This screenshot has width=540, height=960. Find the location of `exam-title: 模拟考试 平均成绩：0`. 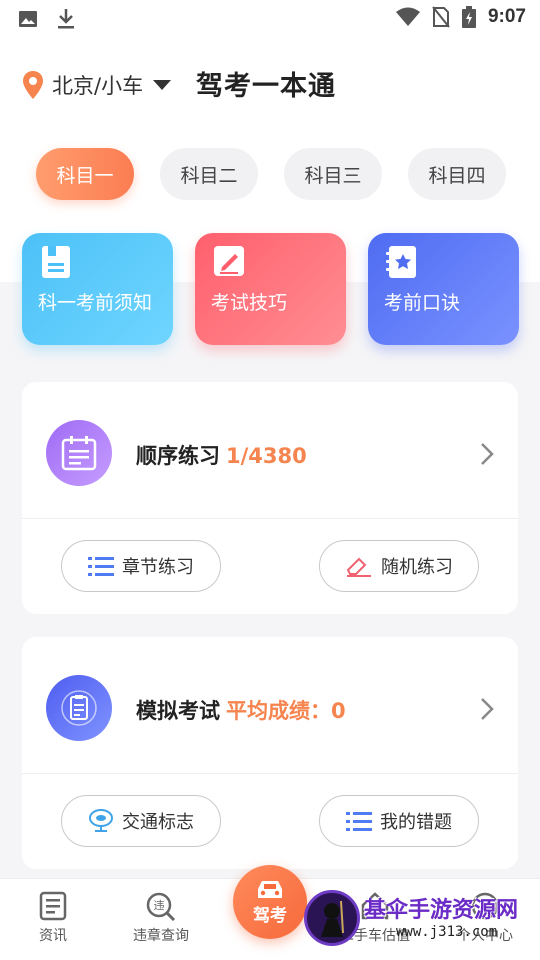

exam-title: 模拟考试 平均成绩：0 is located at coordinates (241, 710).